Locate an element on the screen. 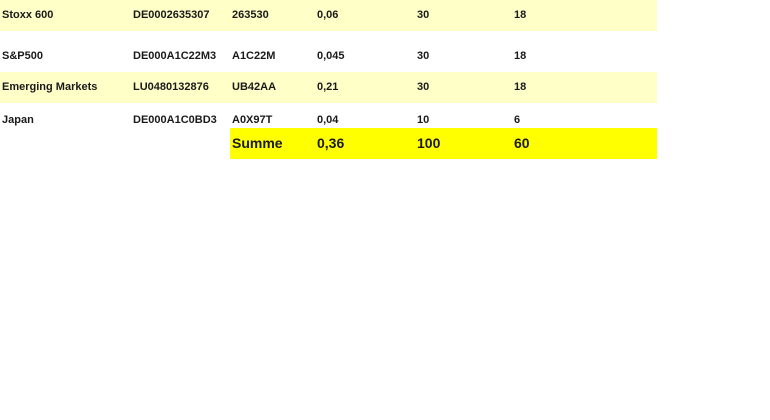 This screenshot has width=770, height=420. summary-value-b-total: 60 is located at coordinates (522, 143).